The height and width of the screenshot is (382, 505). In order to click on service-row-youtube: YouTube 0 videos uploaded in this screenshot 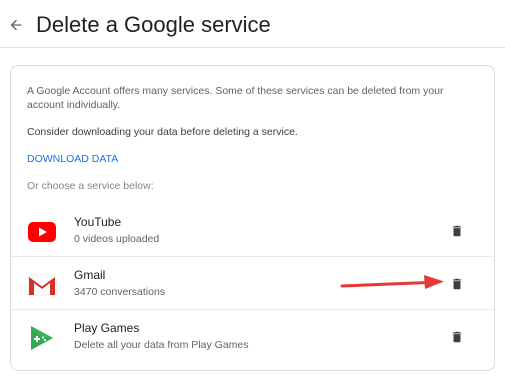, I will do `click(252, 231)`.